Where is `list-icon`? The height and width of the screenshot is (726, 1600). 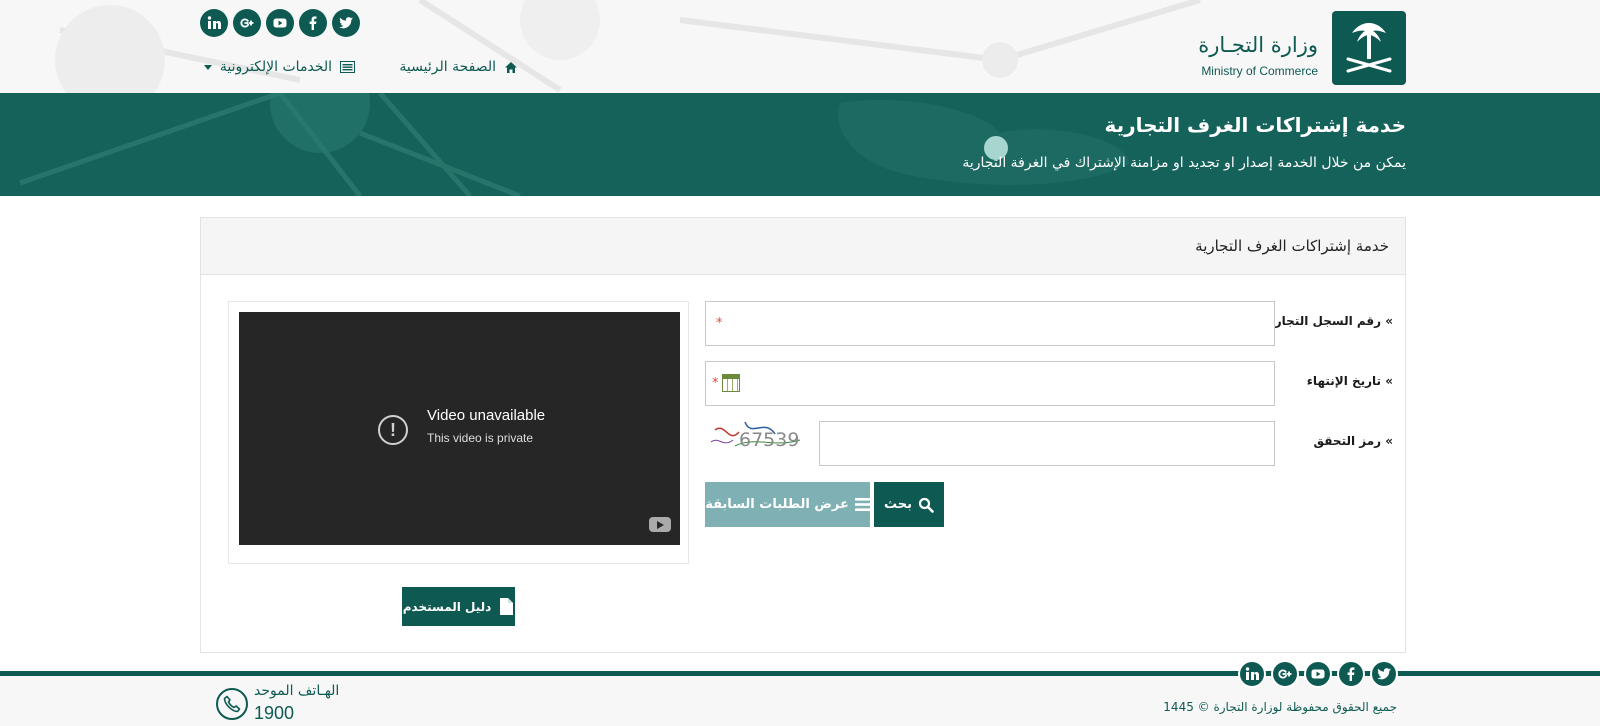
list-icon is located at coordinates (347, 67).